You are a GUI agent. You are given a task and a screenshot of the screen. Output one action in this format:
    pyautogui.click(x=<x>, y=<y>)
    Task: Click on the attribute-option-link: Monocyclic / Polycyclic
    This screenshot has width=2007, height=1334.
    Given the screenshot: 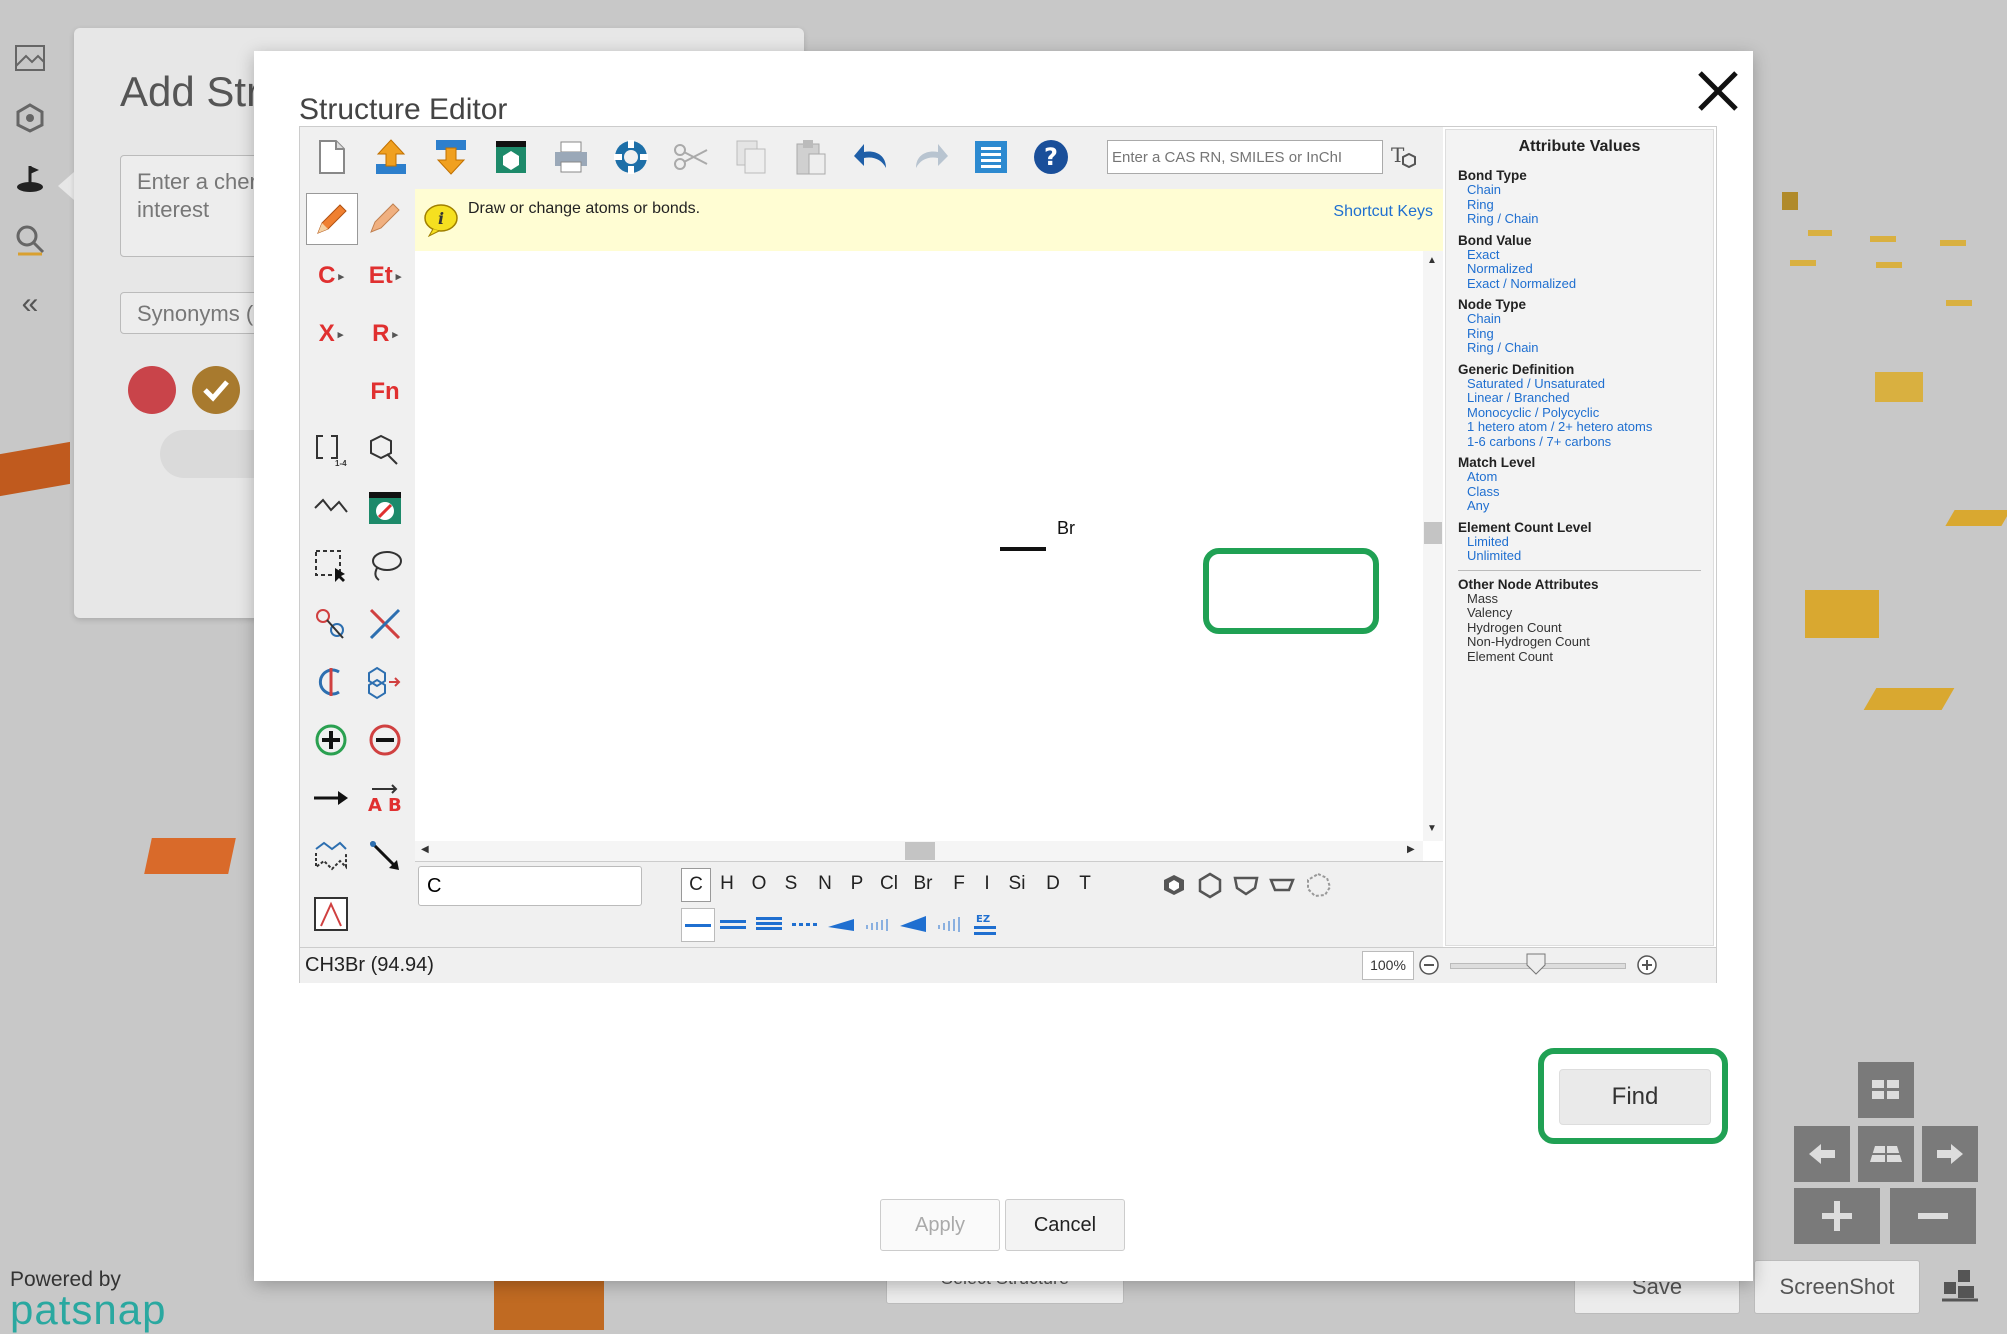 What is the action you would take?
    pyautogui.click(x=1590, y=413)
    